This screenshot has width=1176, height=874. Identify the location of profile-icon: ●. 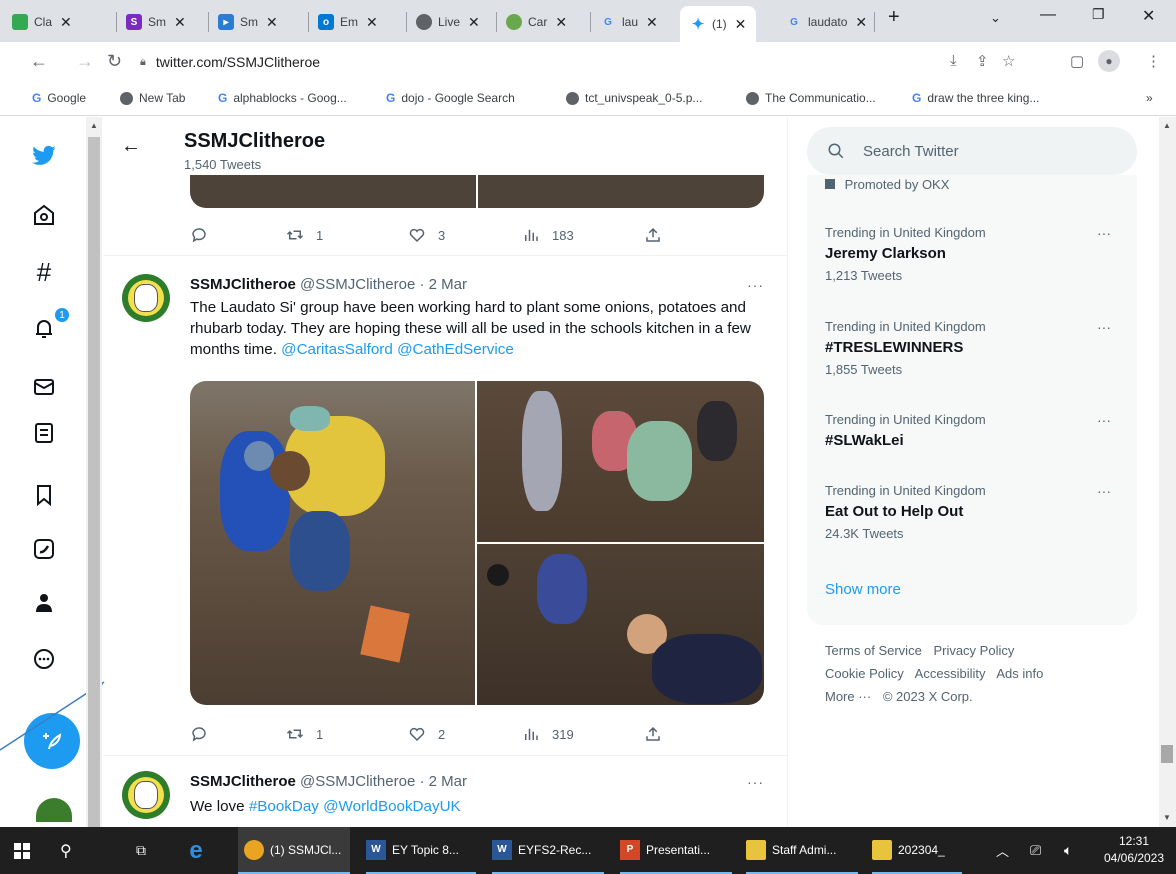
(1109, 61).